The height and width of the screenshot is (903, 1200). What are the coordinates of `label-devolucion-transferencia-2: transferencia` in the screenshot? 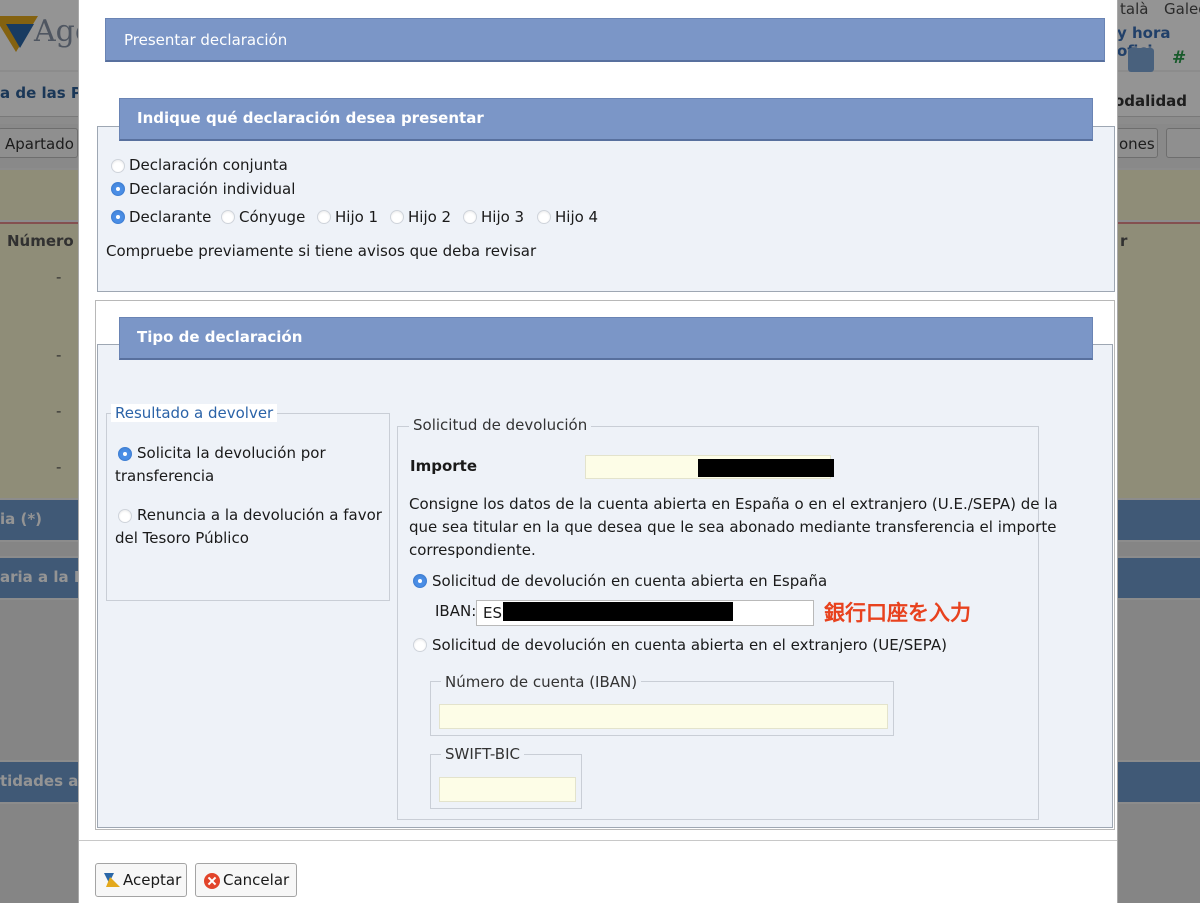 It's located at (165, 476).